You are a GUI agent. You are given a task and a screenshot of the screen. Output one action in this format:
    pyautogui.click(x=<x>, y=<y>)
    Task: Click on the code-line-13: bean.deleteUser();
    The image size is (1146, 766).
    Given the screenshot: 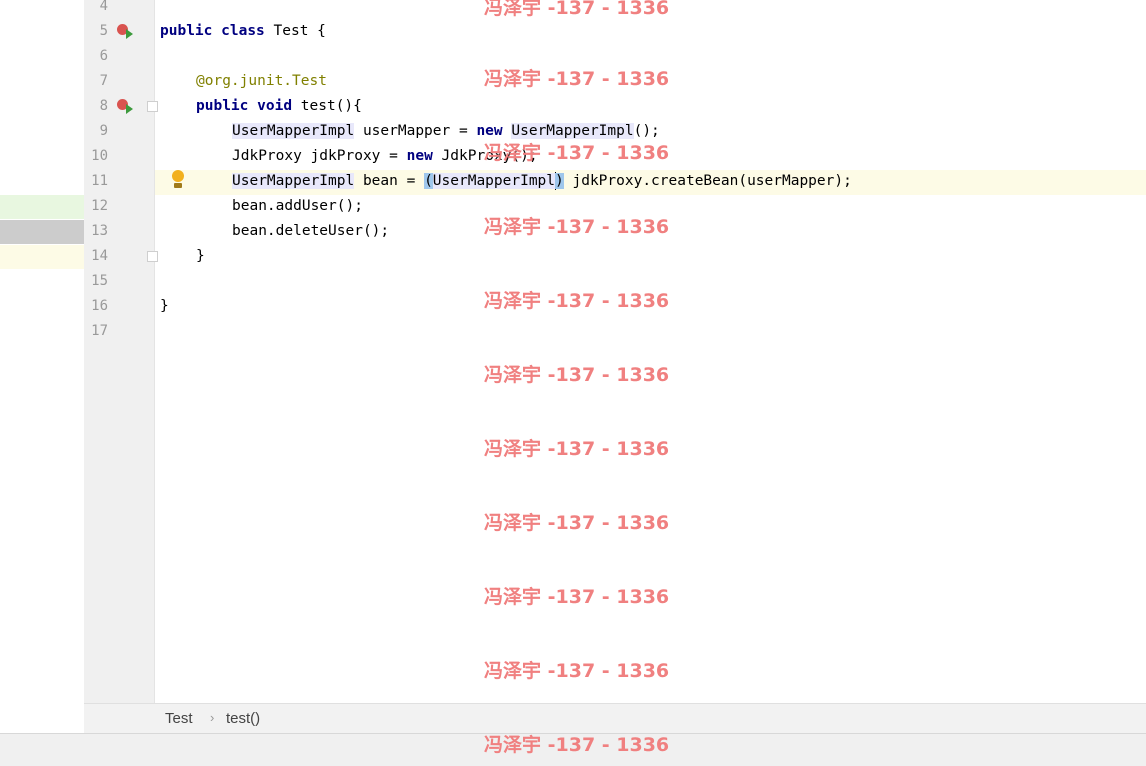 What is the action you would take?
    pyautogui.click(x=311, y=231)
    